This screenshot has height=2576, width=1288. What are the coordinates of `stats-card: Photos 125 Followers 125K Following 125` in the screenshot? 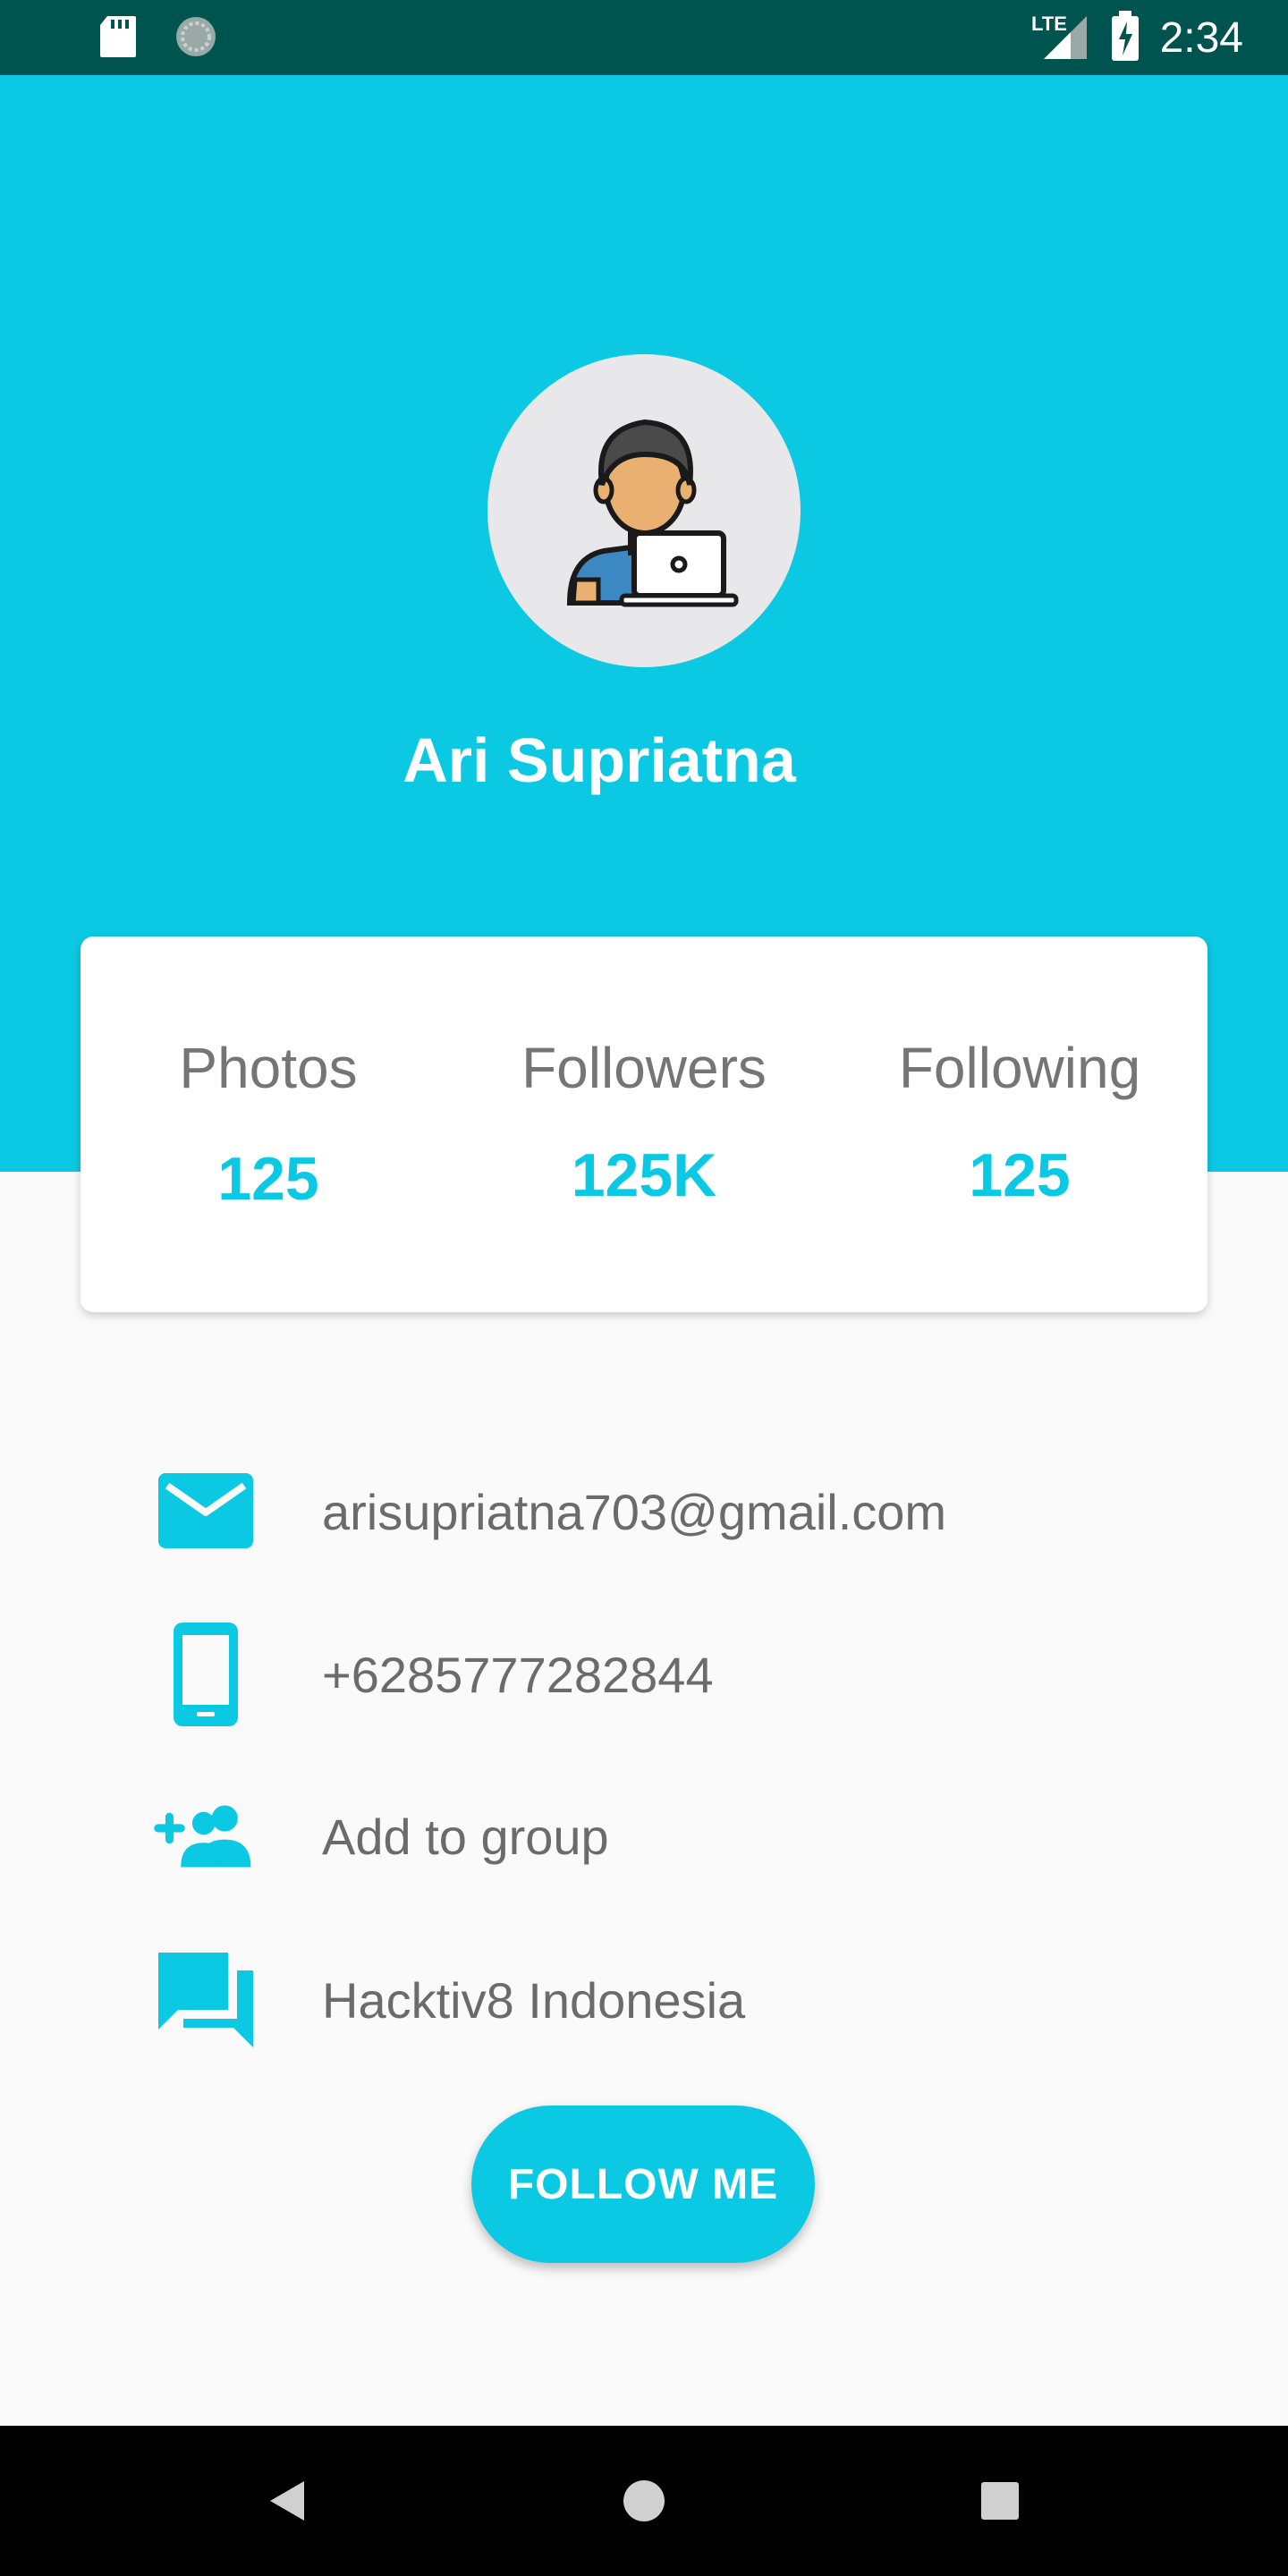 It's located at (644, 1124).